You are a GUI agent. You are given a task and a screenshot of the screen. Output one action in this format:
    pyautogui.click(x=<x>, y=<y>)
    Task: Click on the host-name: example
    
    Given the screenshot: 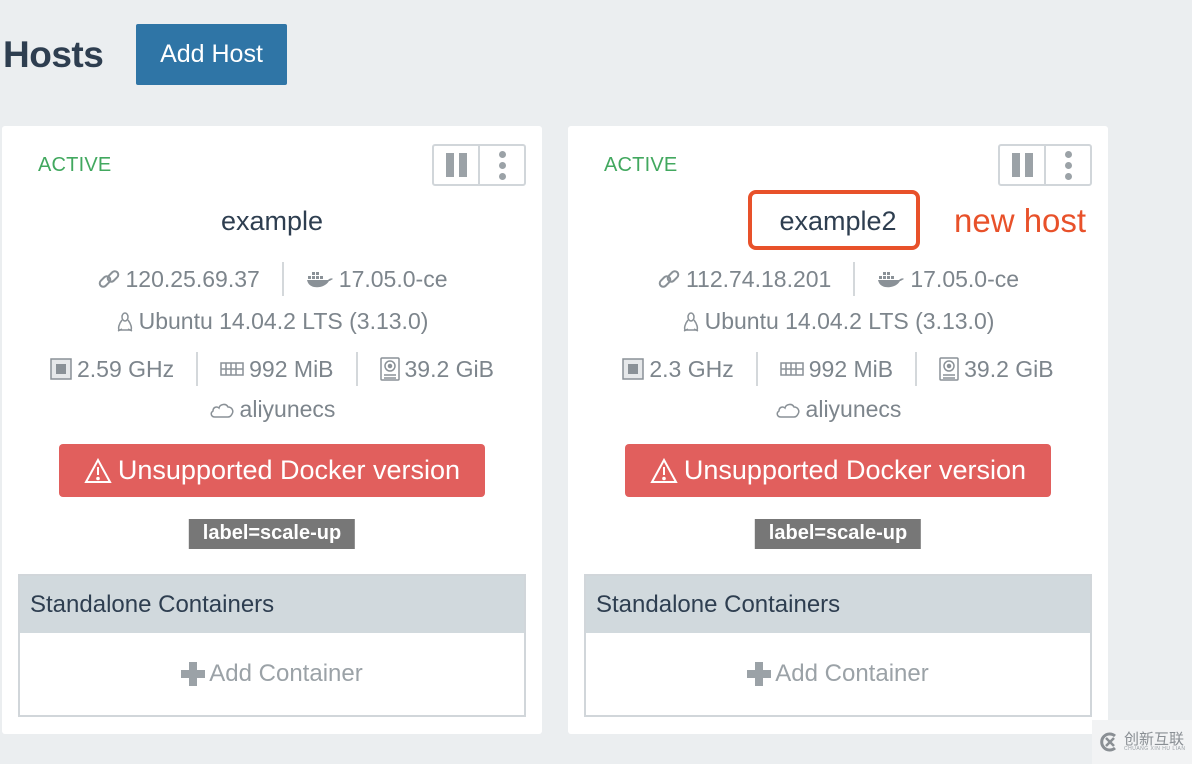 What is the action you would take?
    pyautogui.click(x=272, y=221)
    